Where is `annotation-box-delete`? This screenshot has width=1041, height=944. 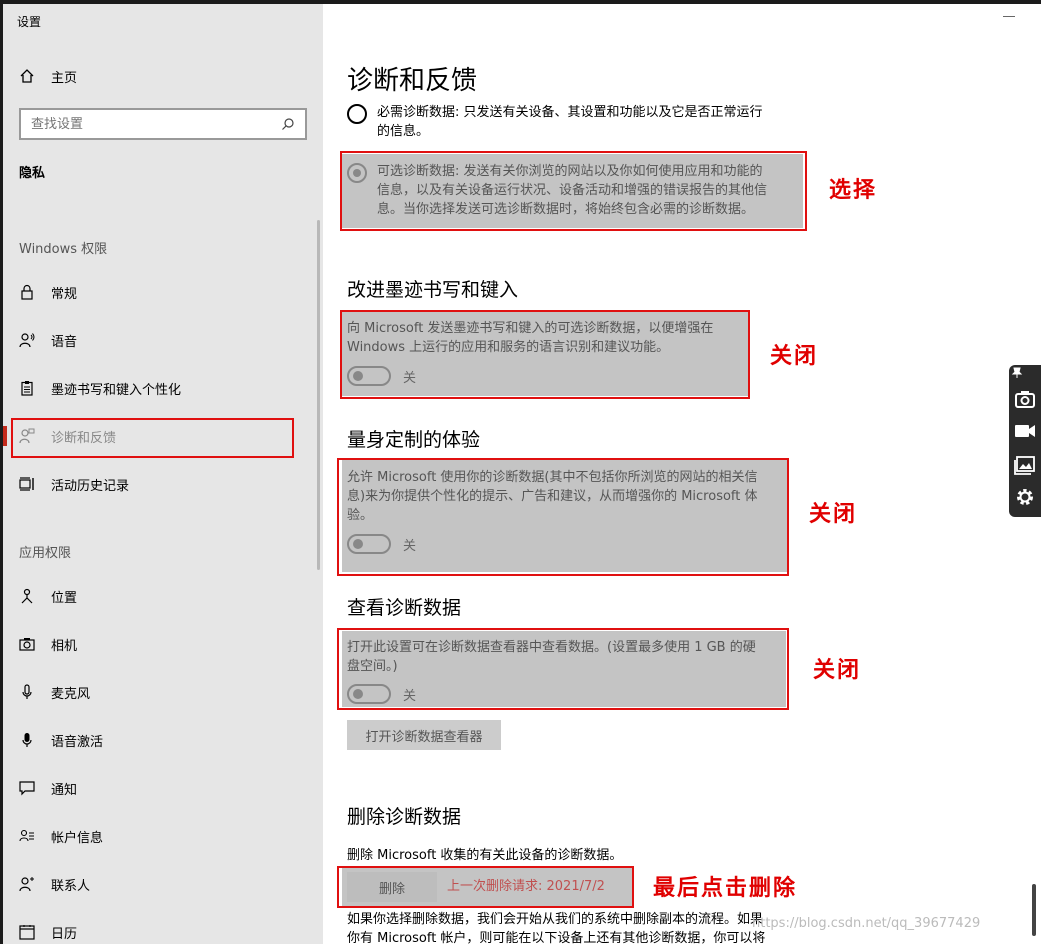
annotation-box-delete is located at coordinates (485, 887).